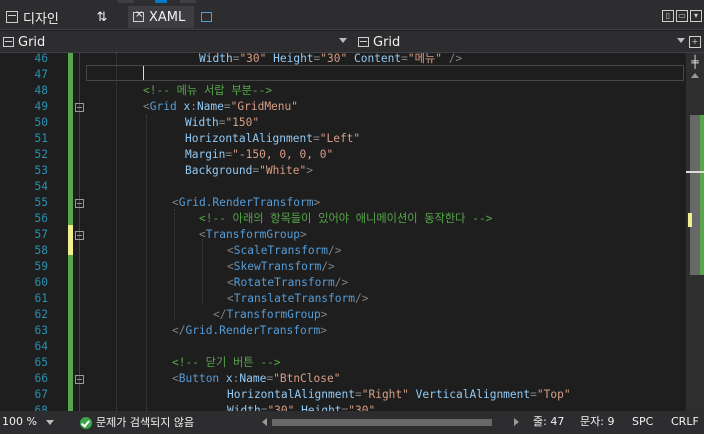 The image size is (704, 434). What do you see at coordinates (318, 407) in the screenshot?
I see `code-token: Height` at bounding box center [318, 407].